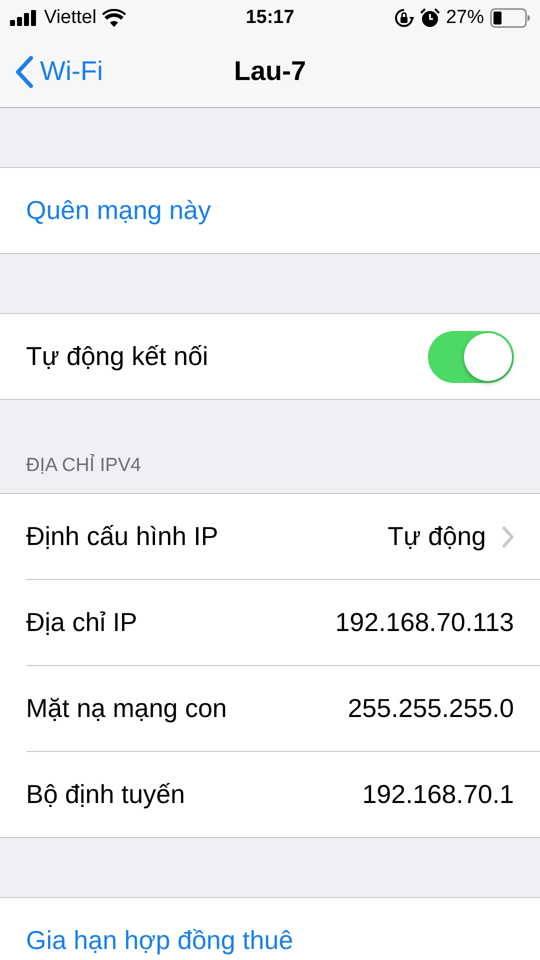 This screenshot has height=960, width=540. I want to click on wifi-icon, so click(114, 18).